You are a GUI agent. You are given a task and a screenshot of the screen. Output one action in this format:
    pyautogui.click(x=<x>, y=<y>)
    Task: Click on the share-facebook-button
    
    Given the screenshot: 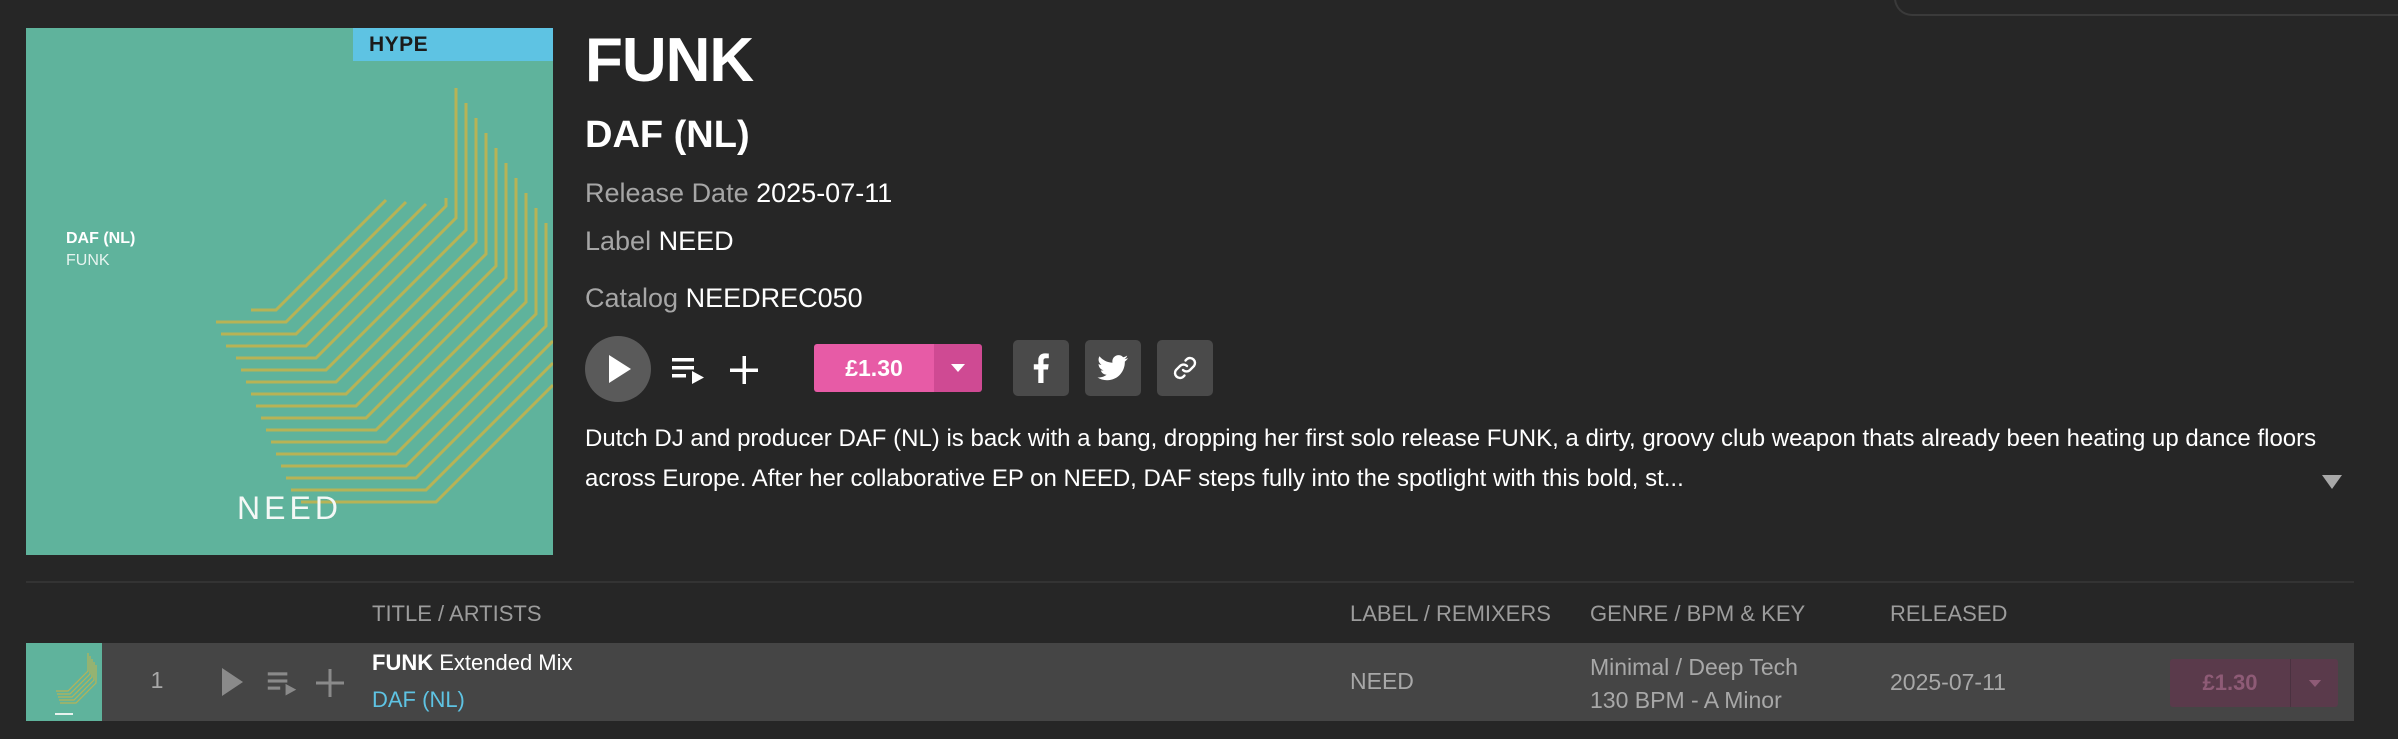 What is the action you would take?
    pyautogui.click(x=1041, y=368)
    